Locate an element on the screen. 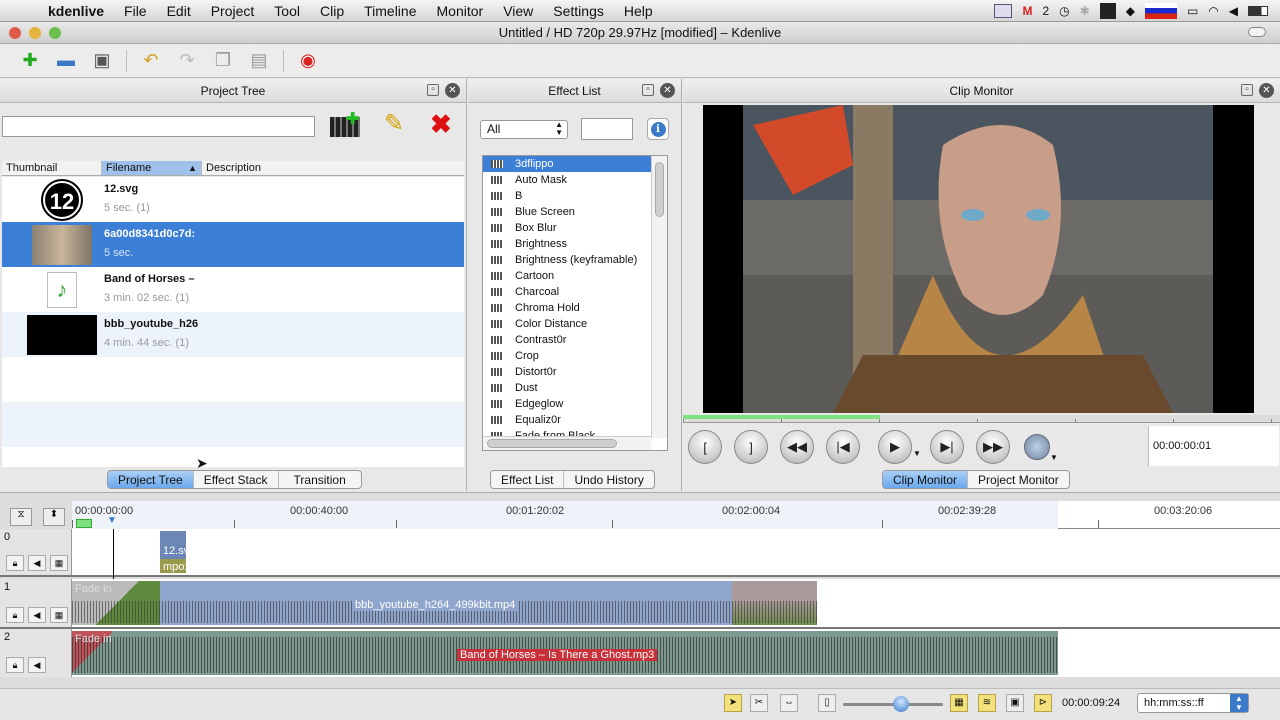  effect-item: Equaliz0r is located at coordinates (567, 420).